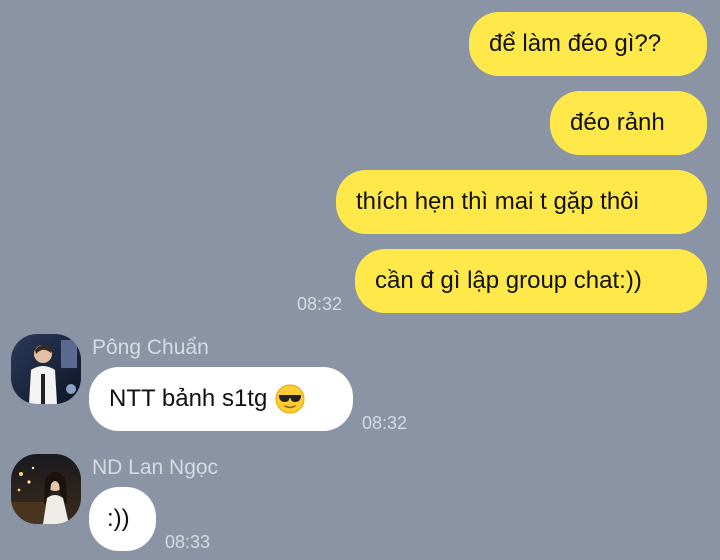 The height and width of the screenshot is (560, 720). I want to click on outgoing-message-bubble: để làm đéo gì??, so click(588, 44).